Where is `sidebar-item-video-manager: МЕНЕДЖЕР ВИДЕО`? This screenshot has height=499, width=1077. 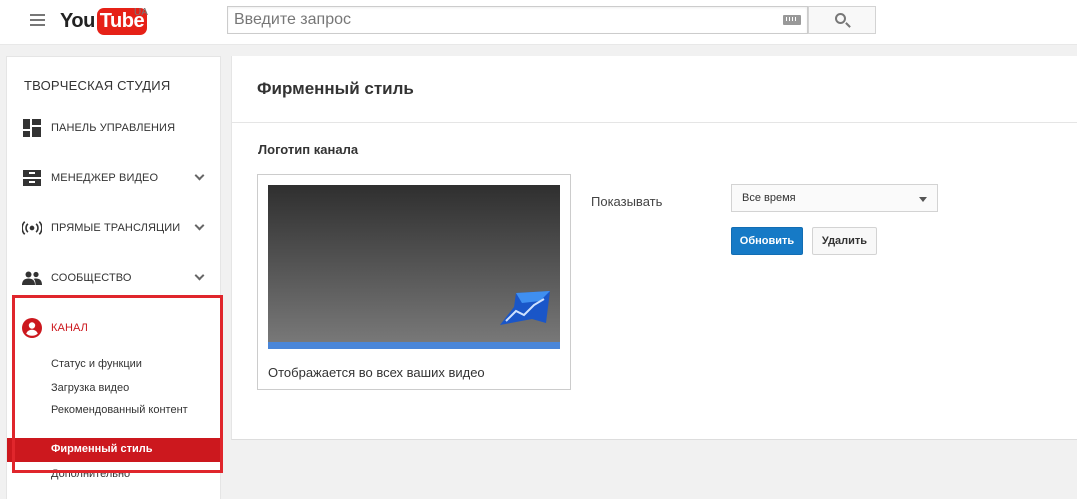 sidebar-item-video-manager: МЕНЕДЖЕР ВИДЕО is located at coordinates (113, 178).